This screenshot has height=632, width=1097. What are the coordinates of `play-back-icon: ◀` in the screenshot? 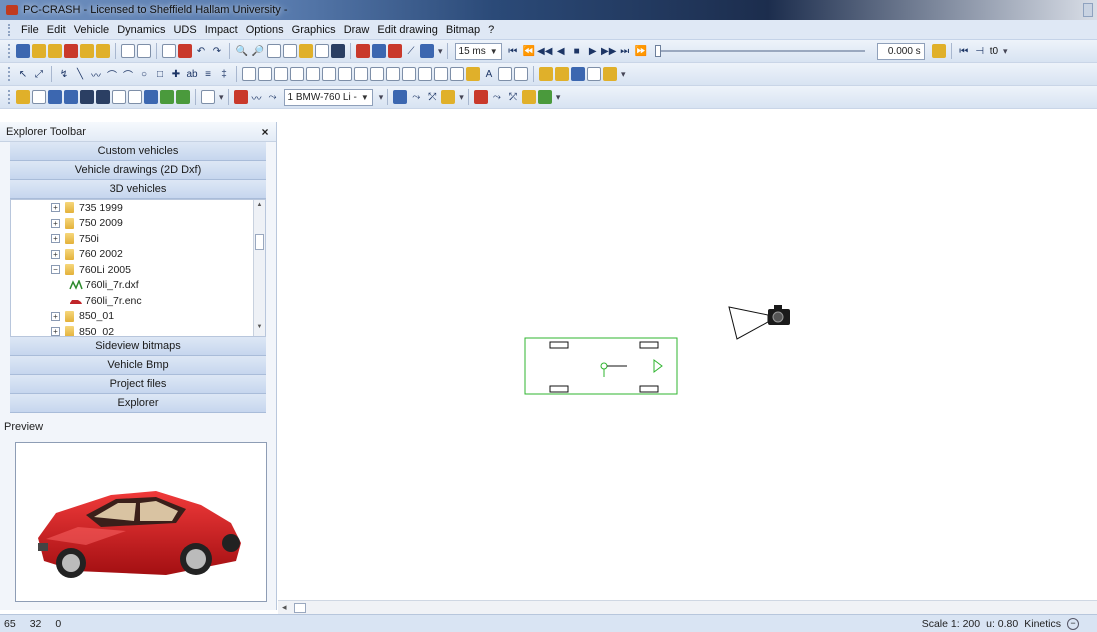 It's located at (561, 51).